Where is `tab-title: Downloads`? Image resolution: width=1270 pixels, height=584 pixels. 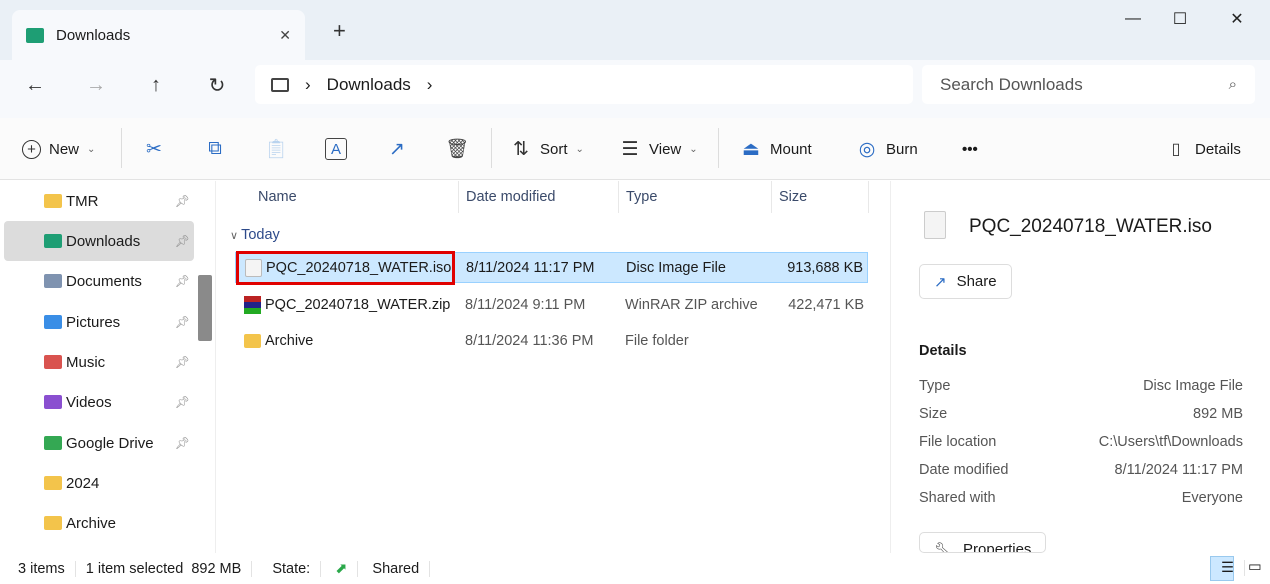 tab-title: Downloads is located at coordinates (93, 35).